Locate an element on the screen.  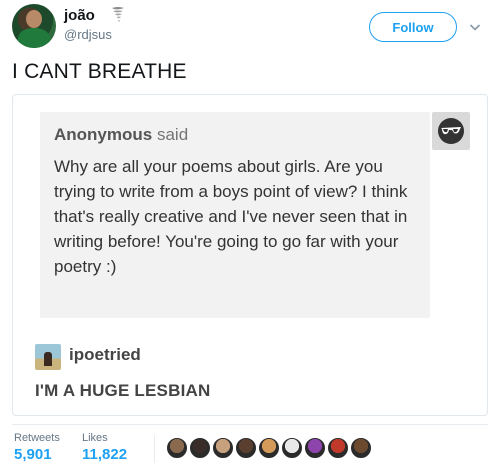
retweets-count: 5,901 is located at coordinates (33, 454).